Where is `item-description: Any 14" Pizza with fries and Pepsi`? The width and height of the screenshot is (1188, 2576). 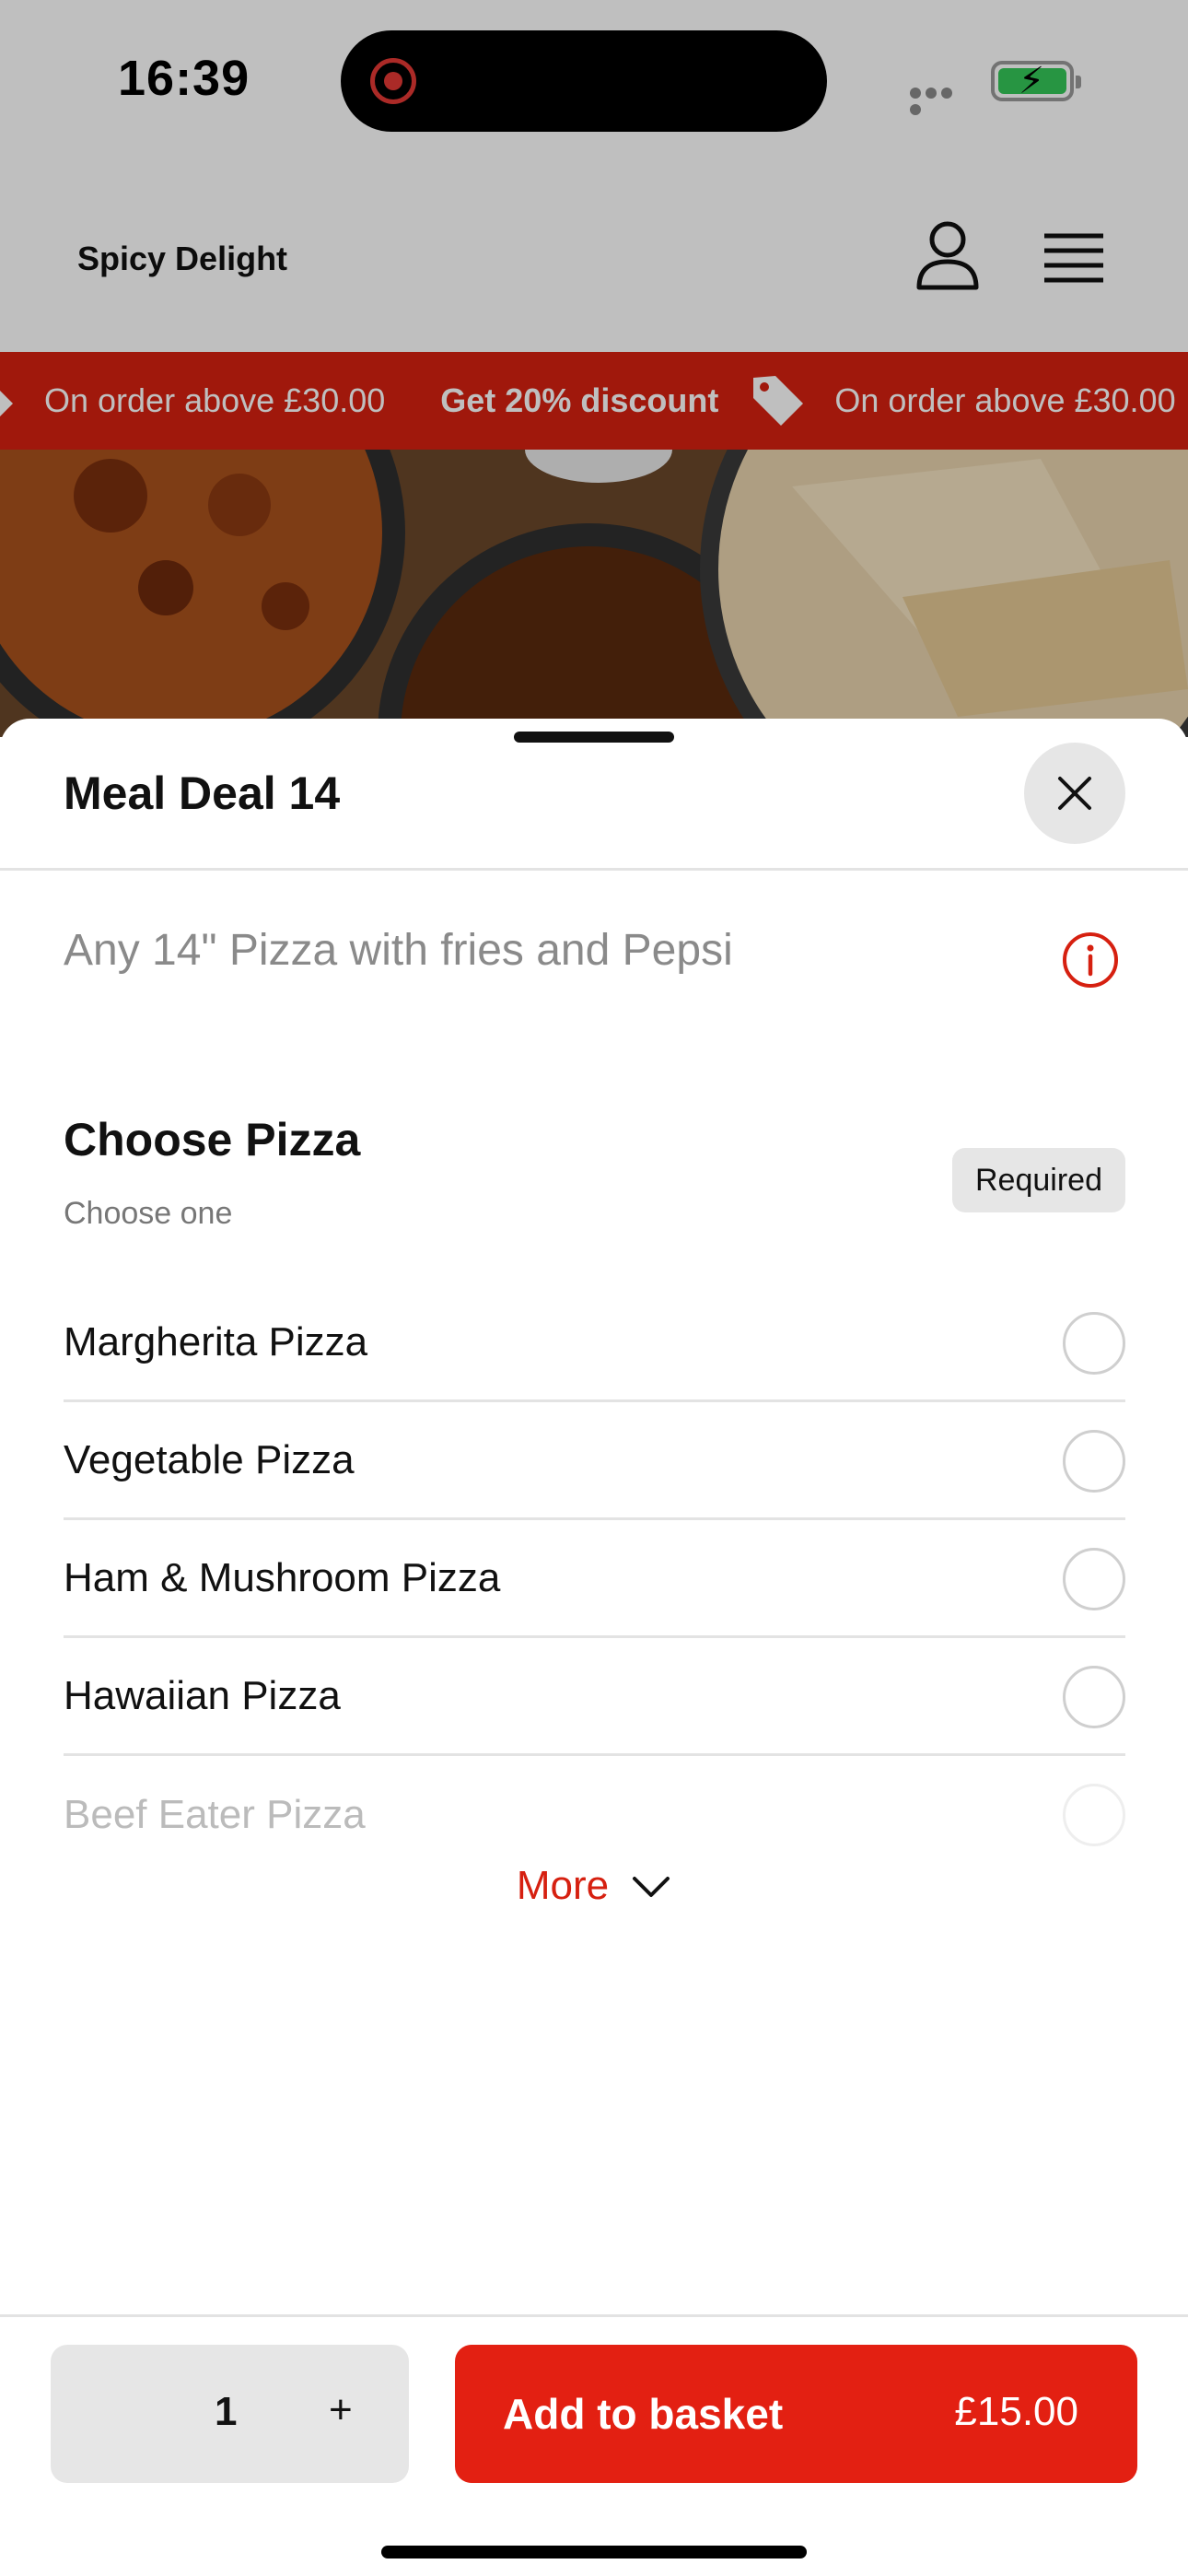 item-description: Any 14" Pizza with fries and Pepsi is located at coordinates (398, 950).